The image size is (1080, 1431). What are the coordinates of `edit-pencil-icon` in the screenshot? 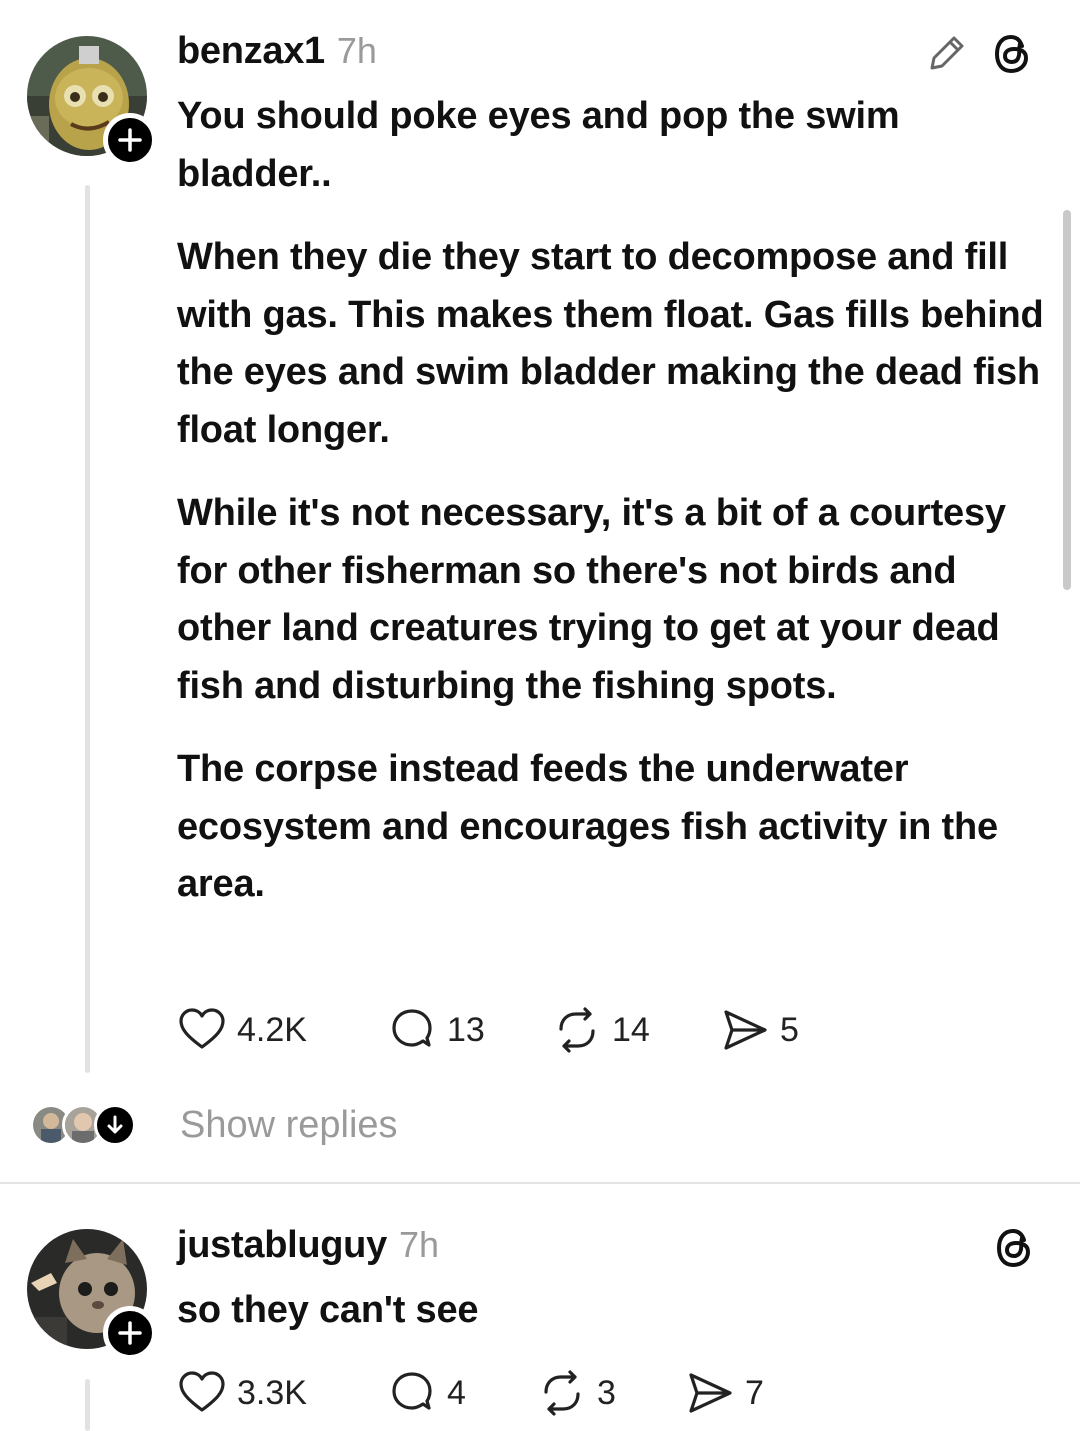 It's located at (946, 56).